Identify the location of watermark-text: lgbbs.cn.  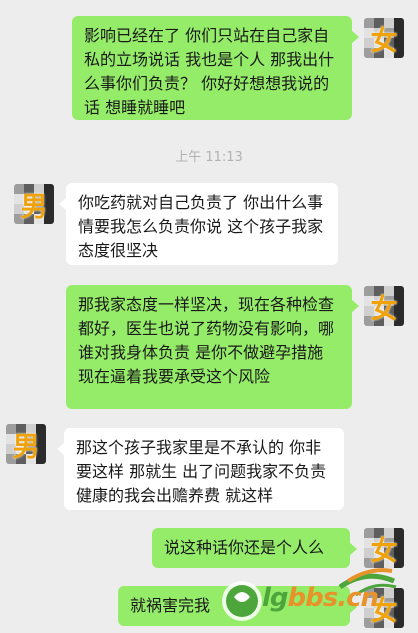
(320, 598).